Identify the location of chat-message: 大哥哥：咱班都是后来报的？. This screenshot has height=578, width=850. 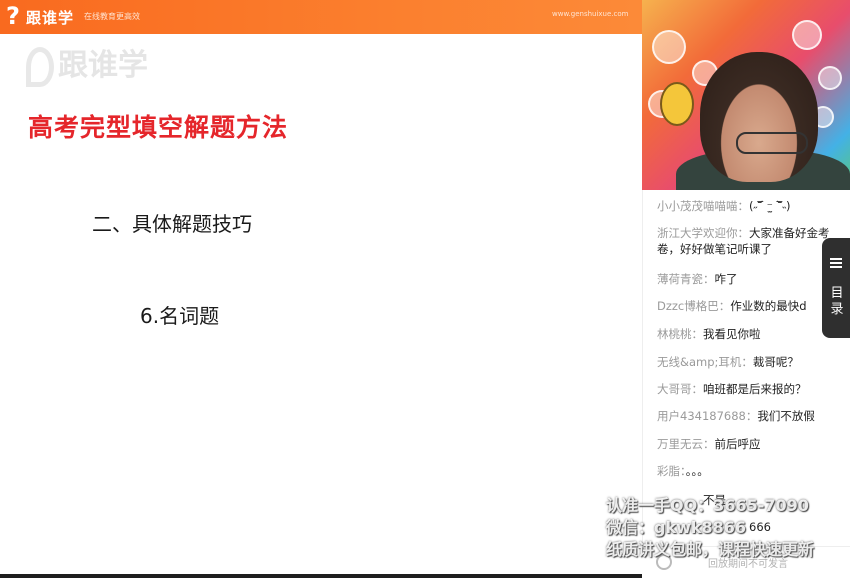
(732, 389).